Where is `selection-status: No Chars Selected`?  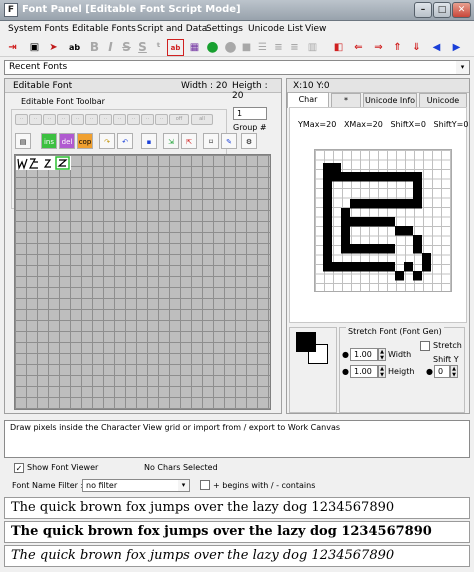
selection-status: No Chars Selected is located at coordinates (181, 467).